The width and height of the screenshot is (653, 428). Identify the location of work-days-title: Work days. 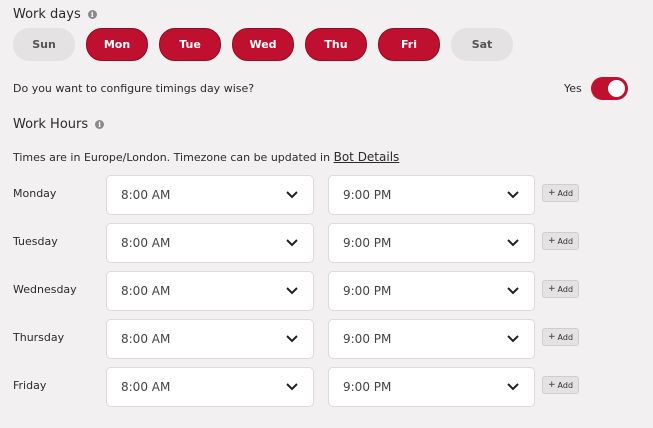
(47, 14).